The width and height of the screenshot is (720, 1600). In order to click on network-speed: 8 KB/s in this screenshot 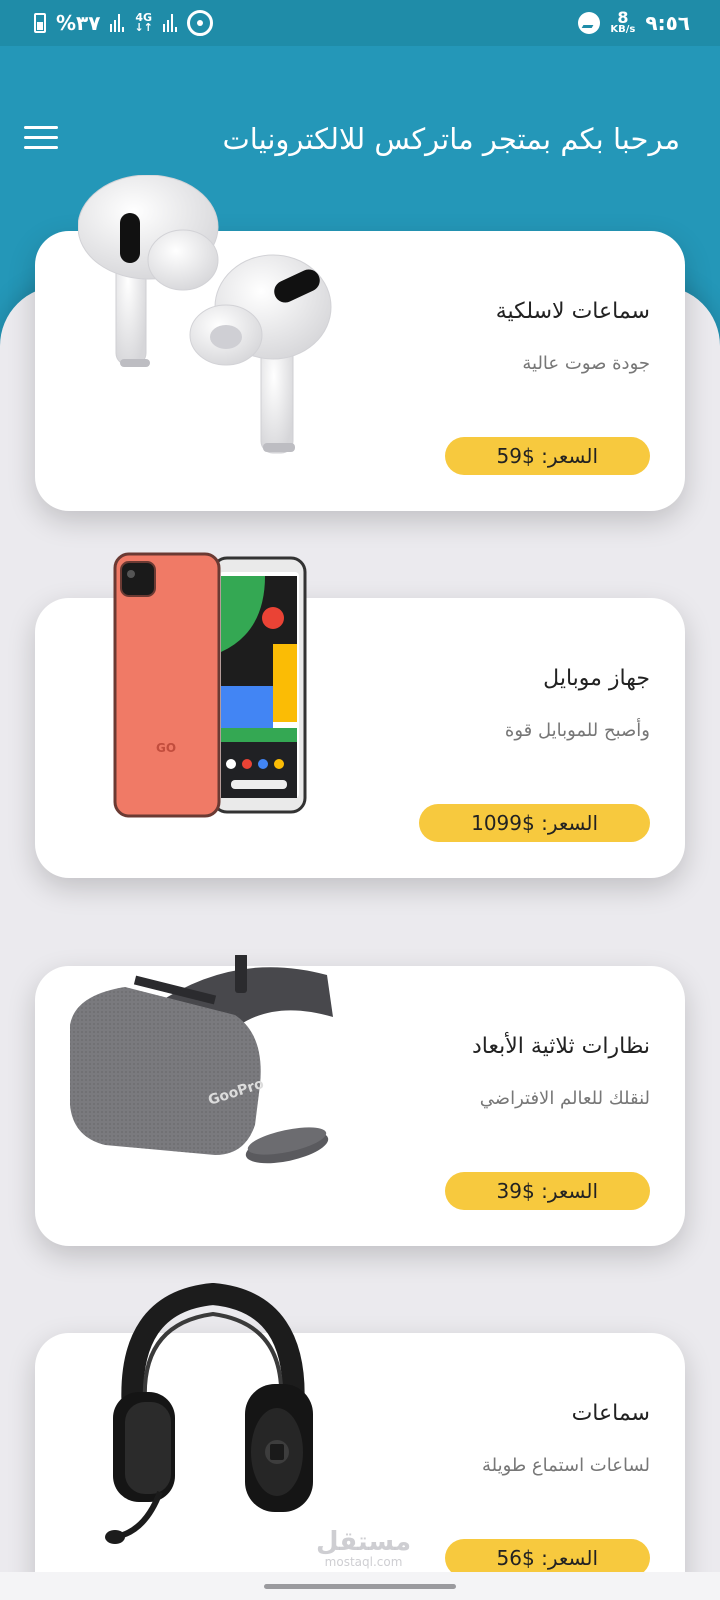, I will do `click(623, 21)`.